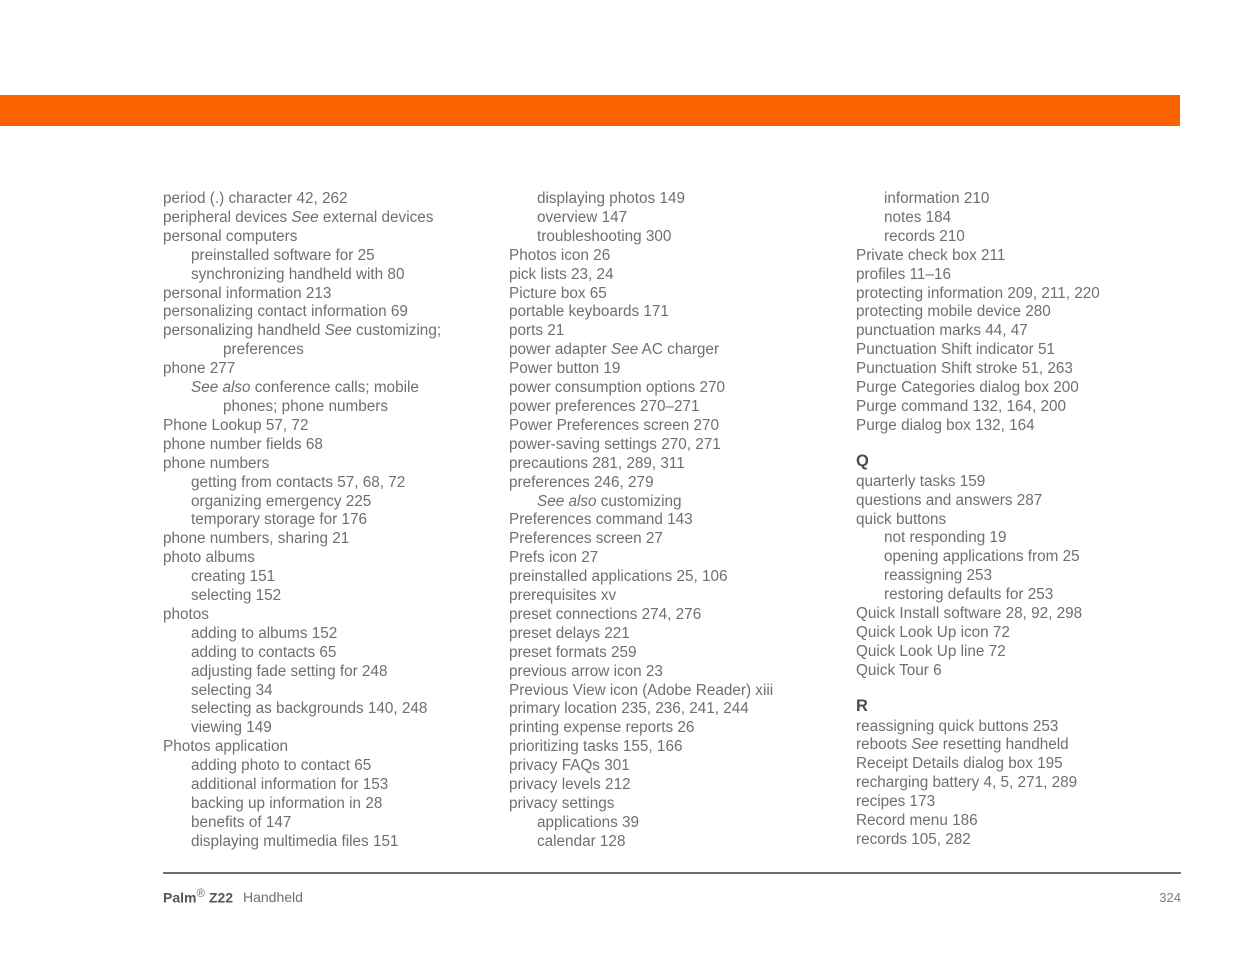  I want to click on index-entry: phone number fields 68, so click(243, 444).